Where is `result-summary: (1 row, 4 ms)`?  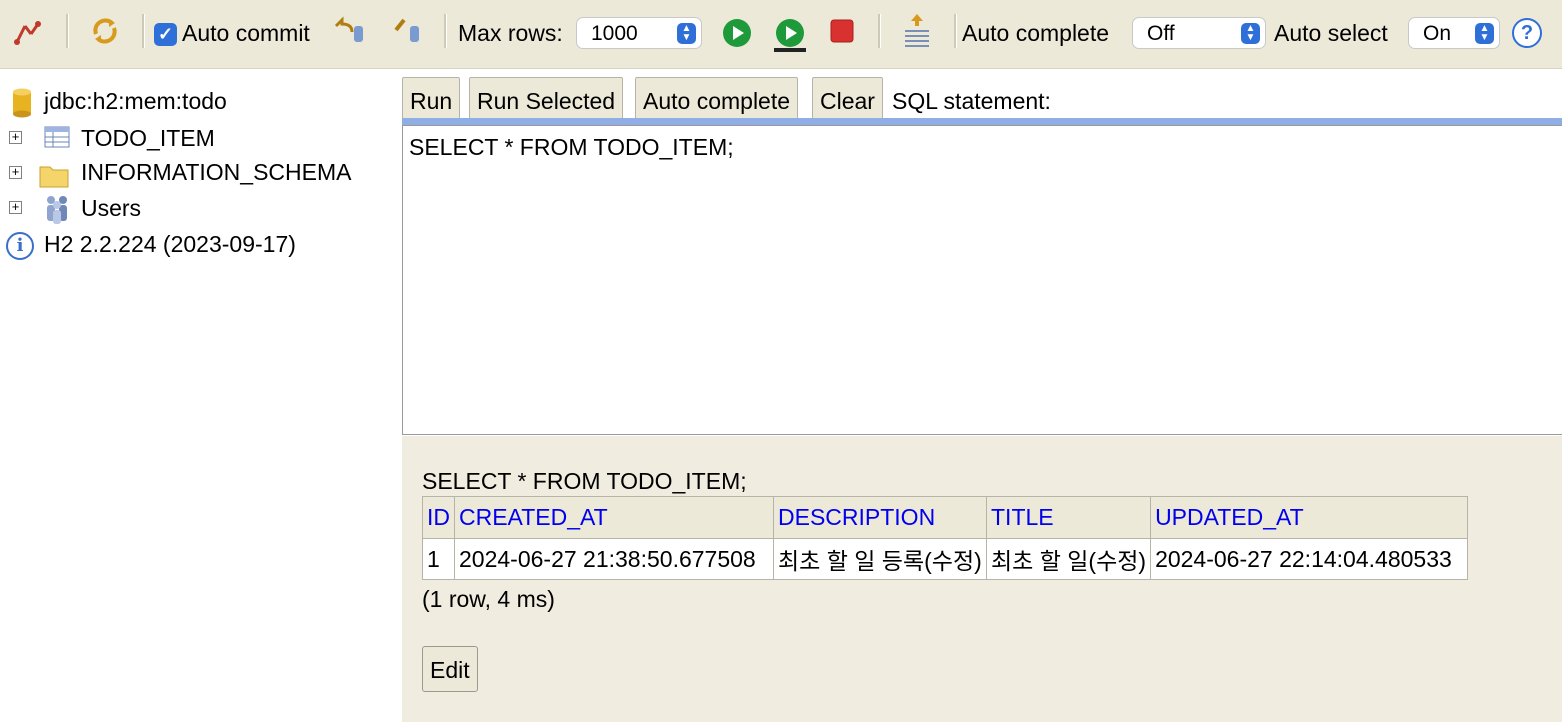
result-summary: (1 row, 4 ms) is located at coordinates (488, 599).